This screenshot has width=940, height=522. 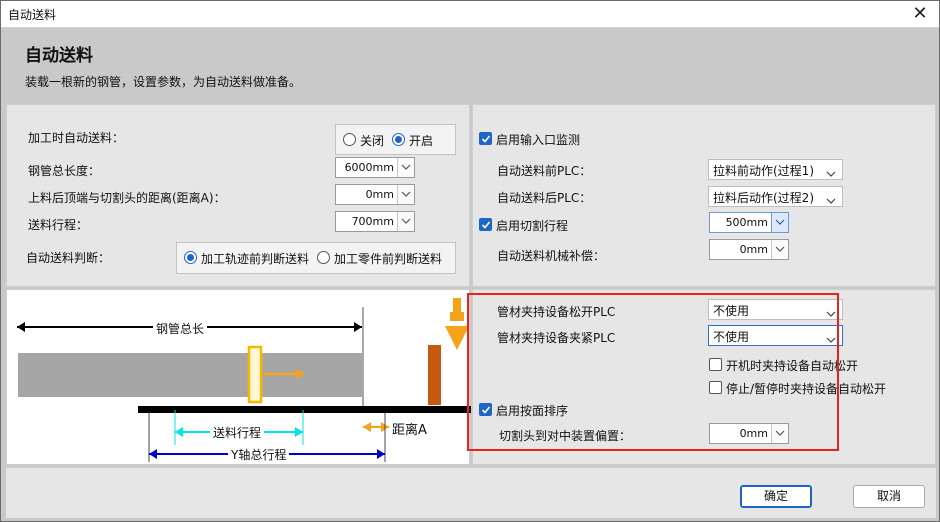 What do you see at coordinates (556, 338) in the screenshot?
I see `clamp-plc-label: 管材夹持设备夹紧PLC` at bounding box center [556, 338].